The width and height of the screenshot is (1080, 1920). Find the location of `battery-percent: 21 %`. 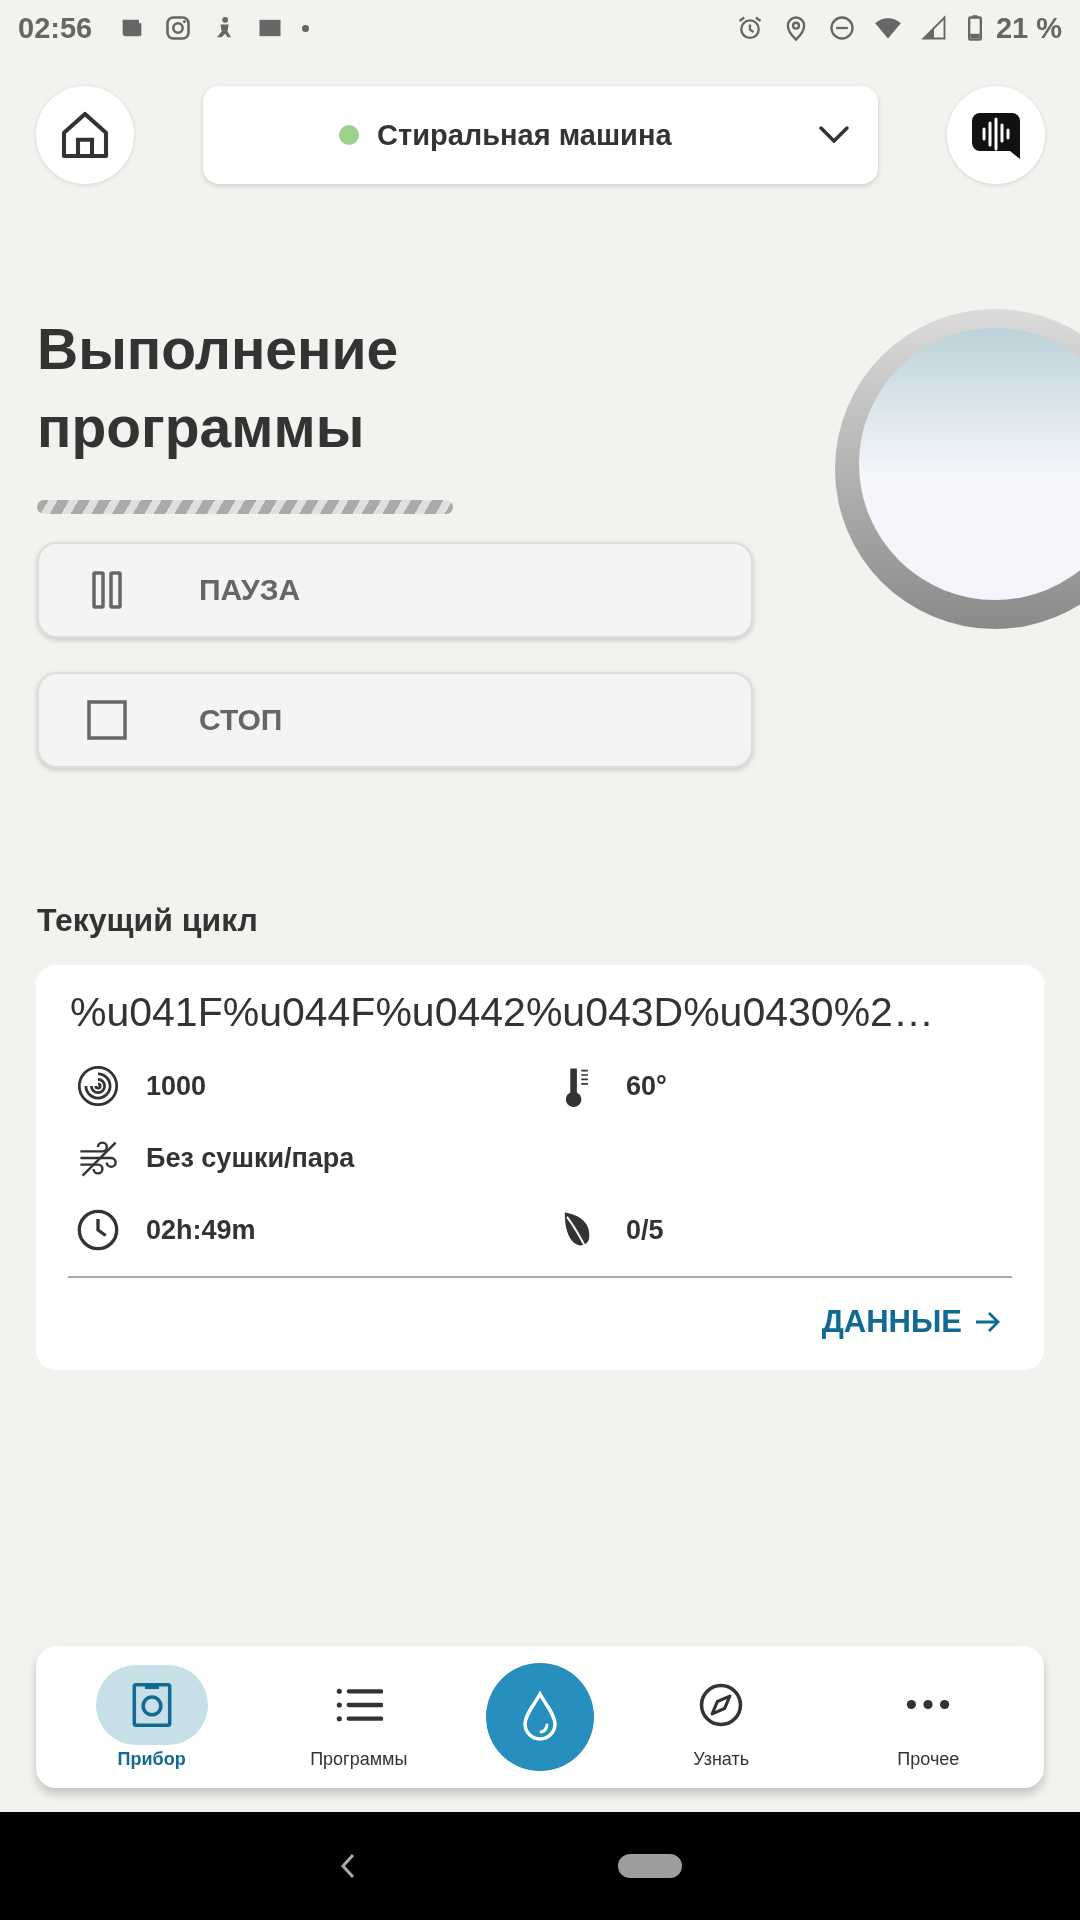

battery-percent: 21 % is located at coordinates (1028, 28).